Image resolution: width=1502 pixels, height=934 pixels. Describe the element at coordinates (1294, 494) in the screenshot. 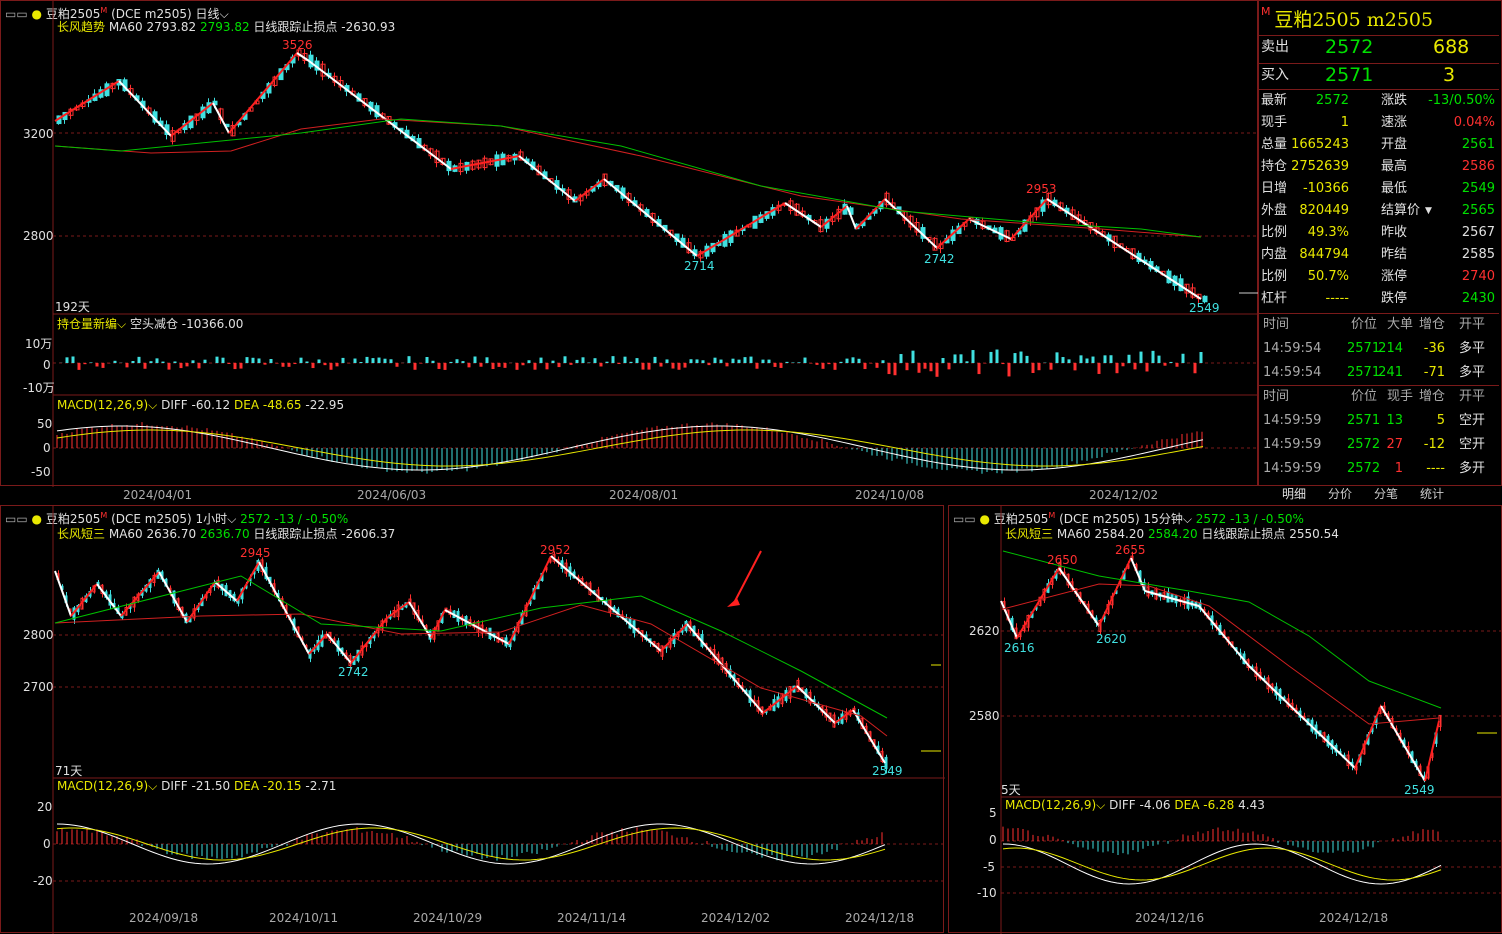

I see `tab-detail: 明细` at that location.